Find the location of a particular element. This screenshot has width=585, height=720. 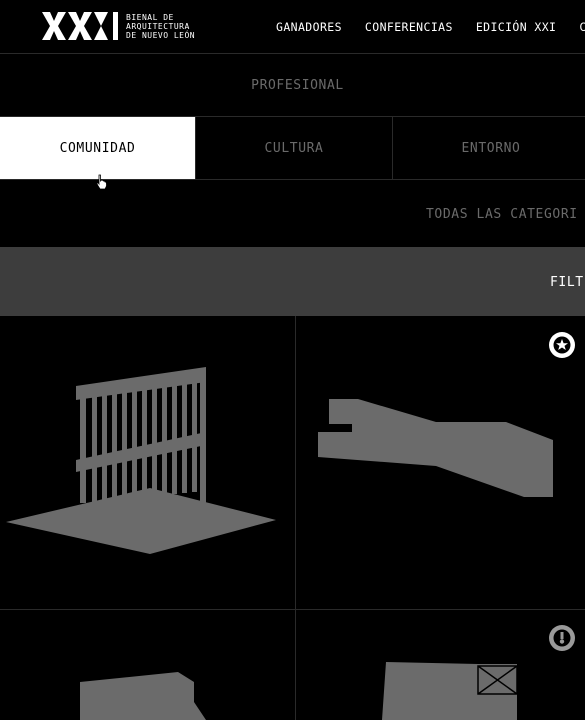

professional-filter: PROFESIONAL is located at coordinates (292, 86).